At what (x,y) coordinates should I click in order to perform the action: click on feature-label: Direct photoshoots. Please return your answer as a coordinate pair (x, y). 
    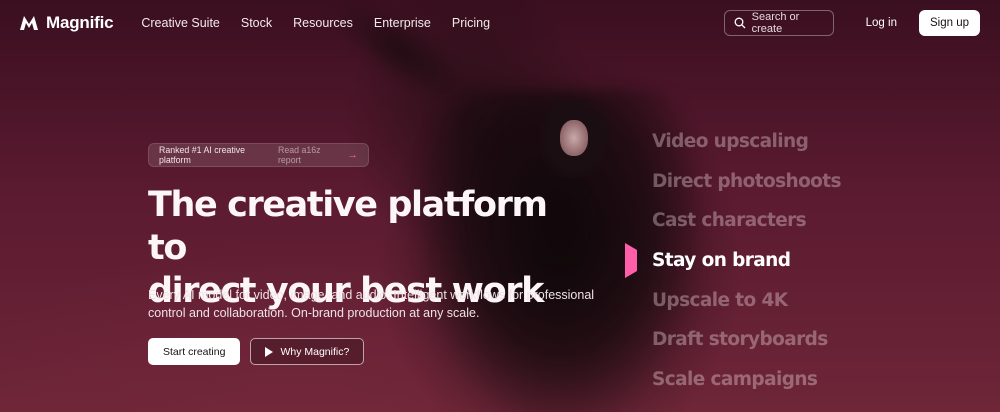
    Looking at the image, I should click on (747, 181).